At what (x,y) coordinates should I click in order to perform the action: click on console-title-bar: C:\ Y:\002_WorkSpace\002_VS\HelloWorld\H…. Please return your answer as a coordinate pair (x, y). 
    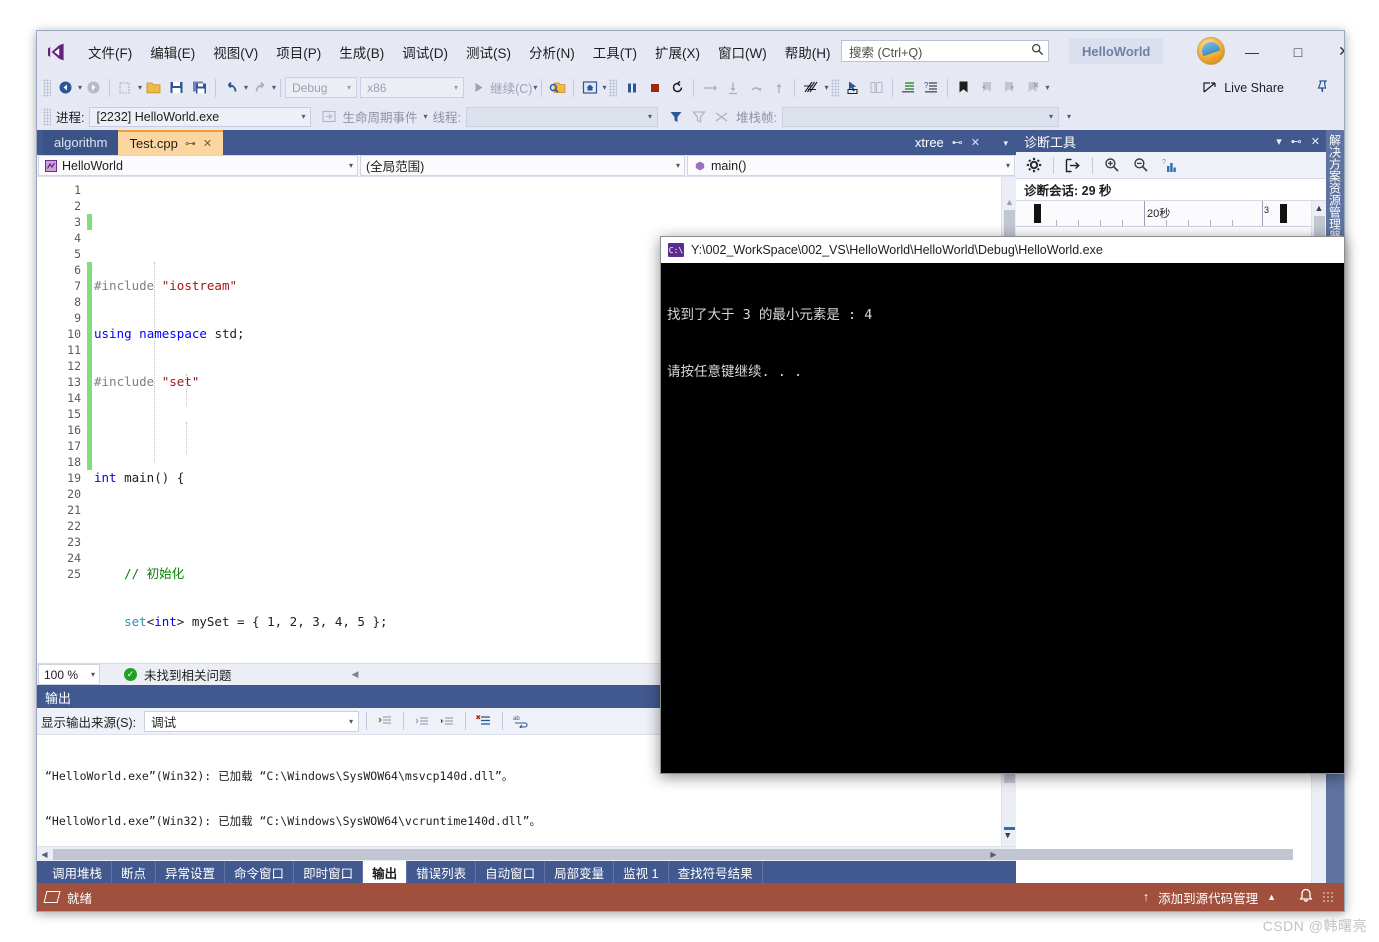
    Looking at the image, I should click on (1002, 250).